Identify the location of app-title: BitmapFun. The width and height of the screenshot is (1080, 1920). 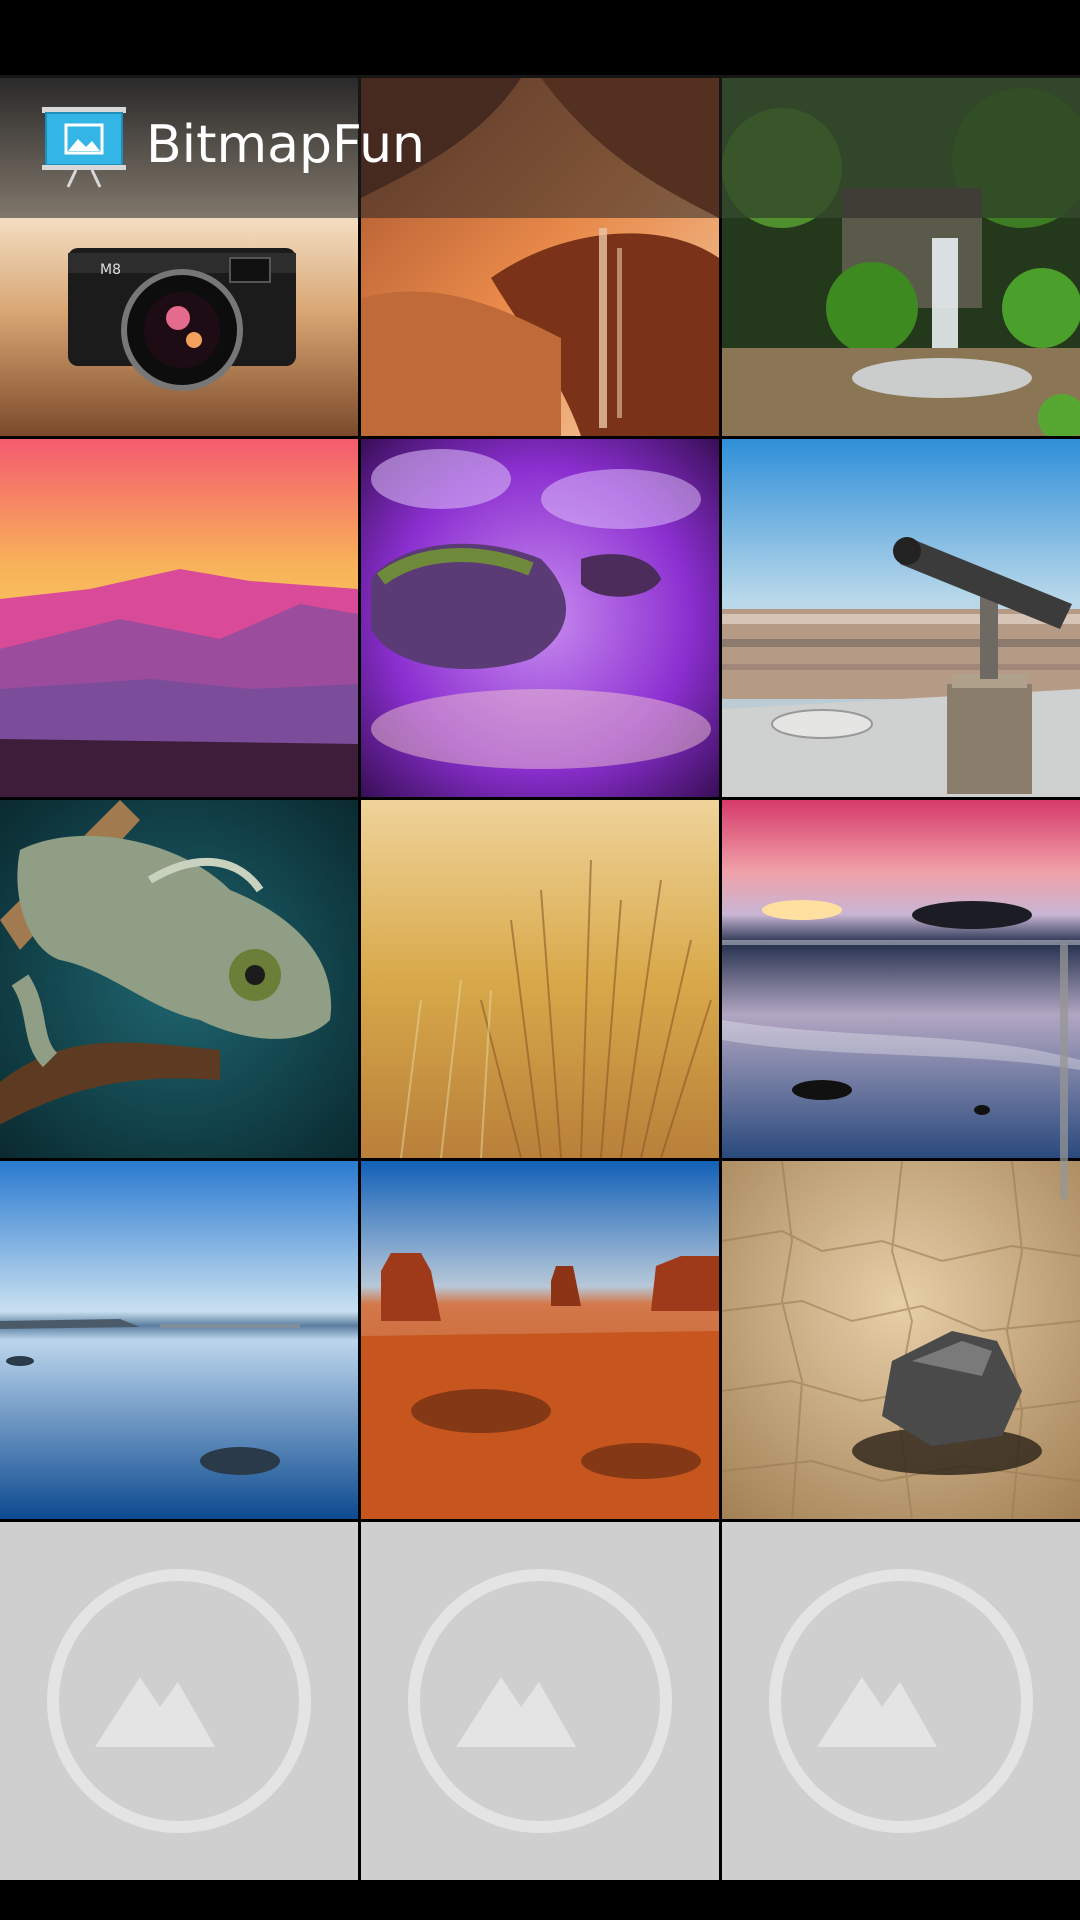
(286, 145).